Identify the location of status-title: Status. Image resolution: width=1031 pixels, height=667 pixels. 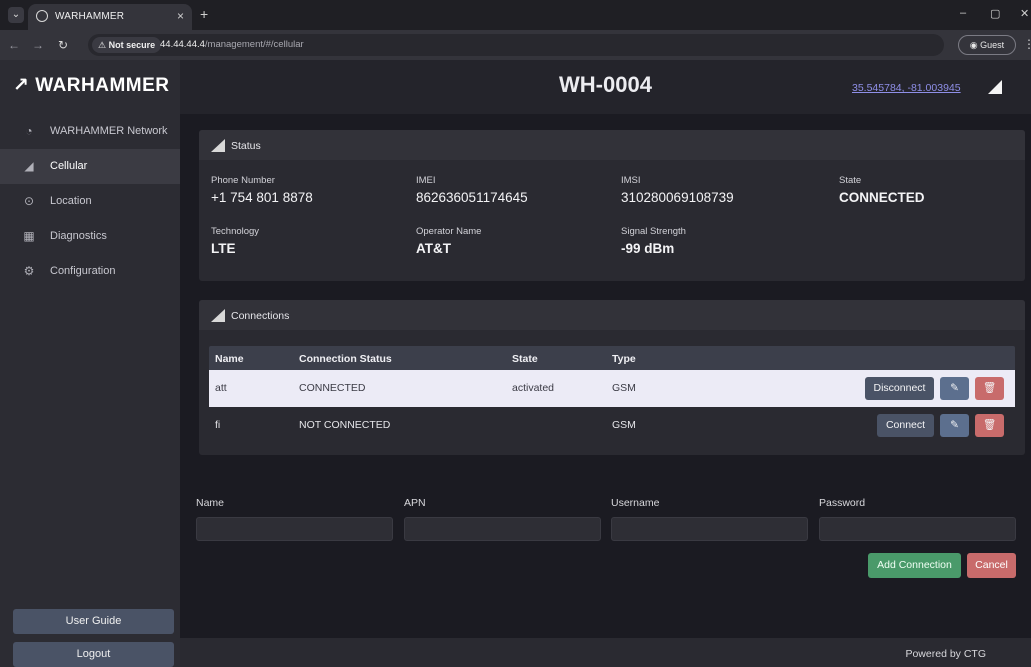
(246, 146).